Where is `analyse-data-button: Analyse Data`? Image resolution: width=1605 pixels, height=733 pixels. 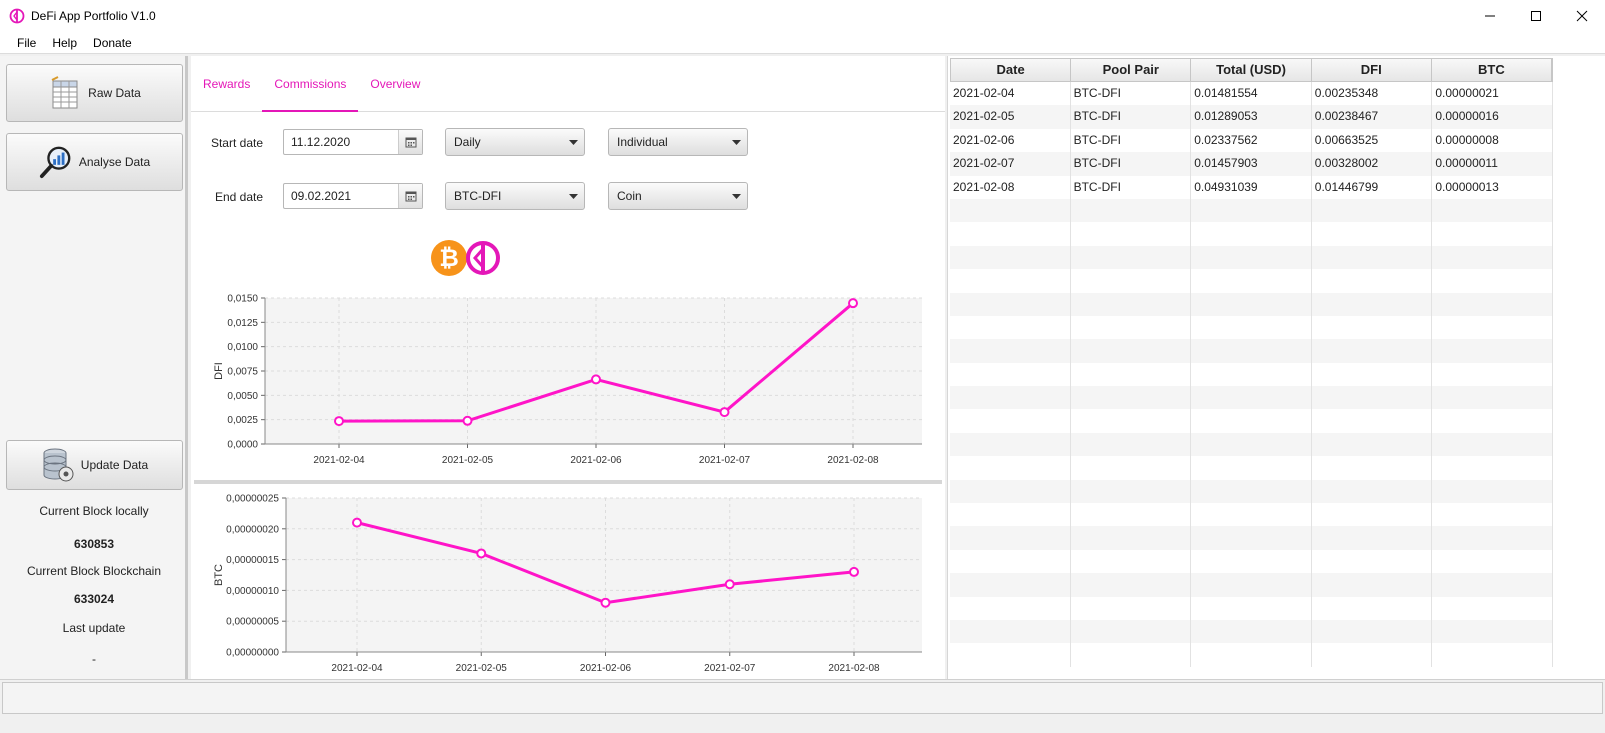 analyse-data-button: Analyse Data is located at coordinates (94, 162).